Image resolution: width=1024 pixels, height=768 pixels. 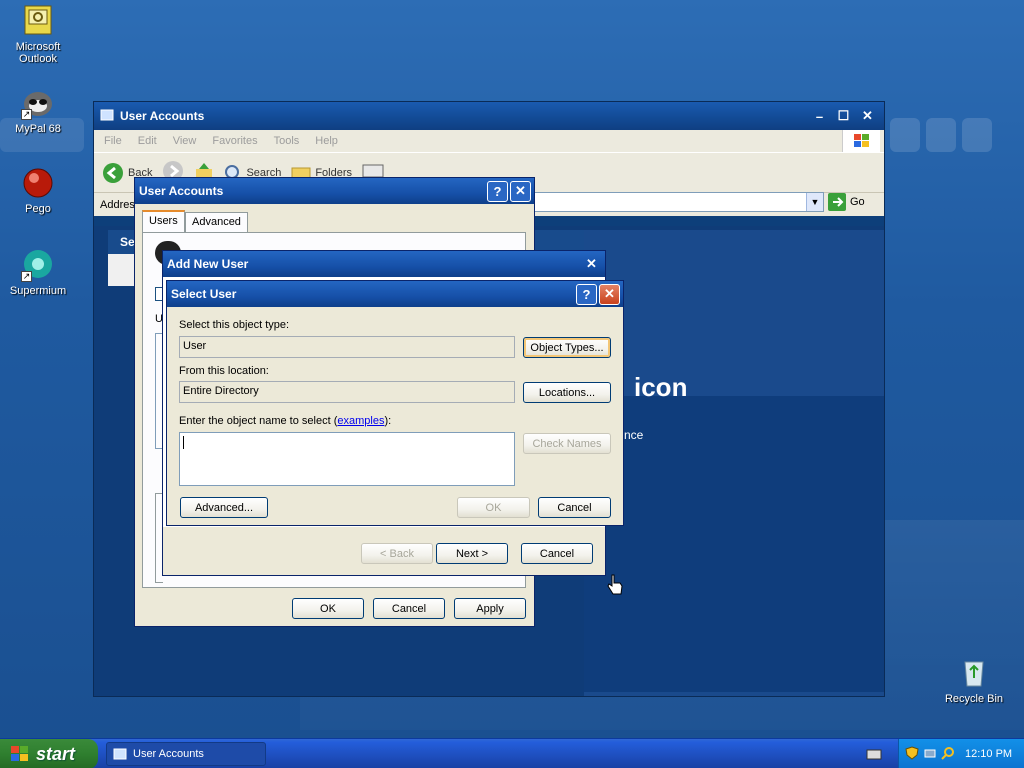 What do you see at coordinates (204, 294) in the screenshot?
I see `select-user-title: Select User` at bounding box center [204, 294].